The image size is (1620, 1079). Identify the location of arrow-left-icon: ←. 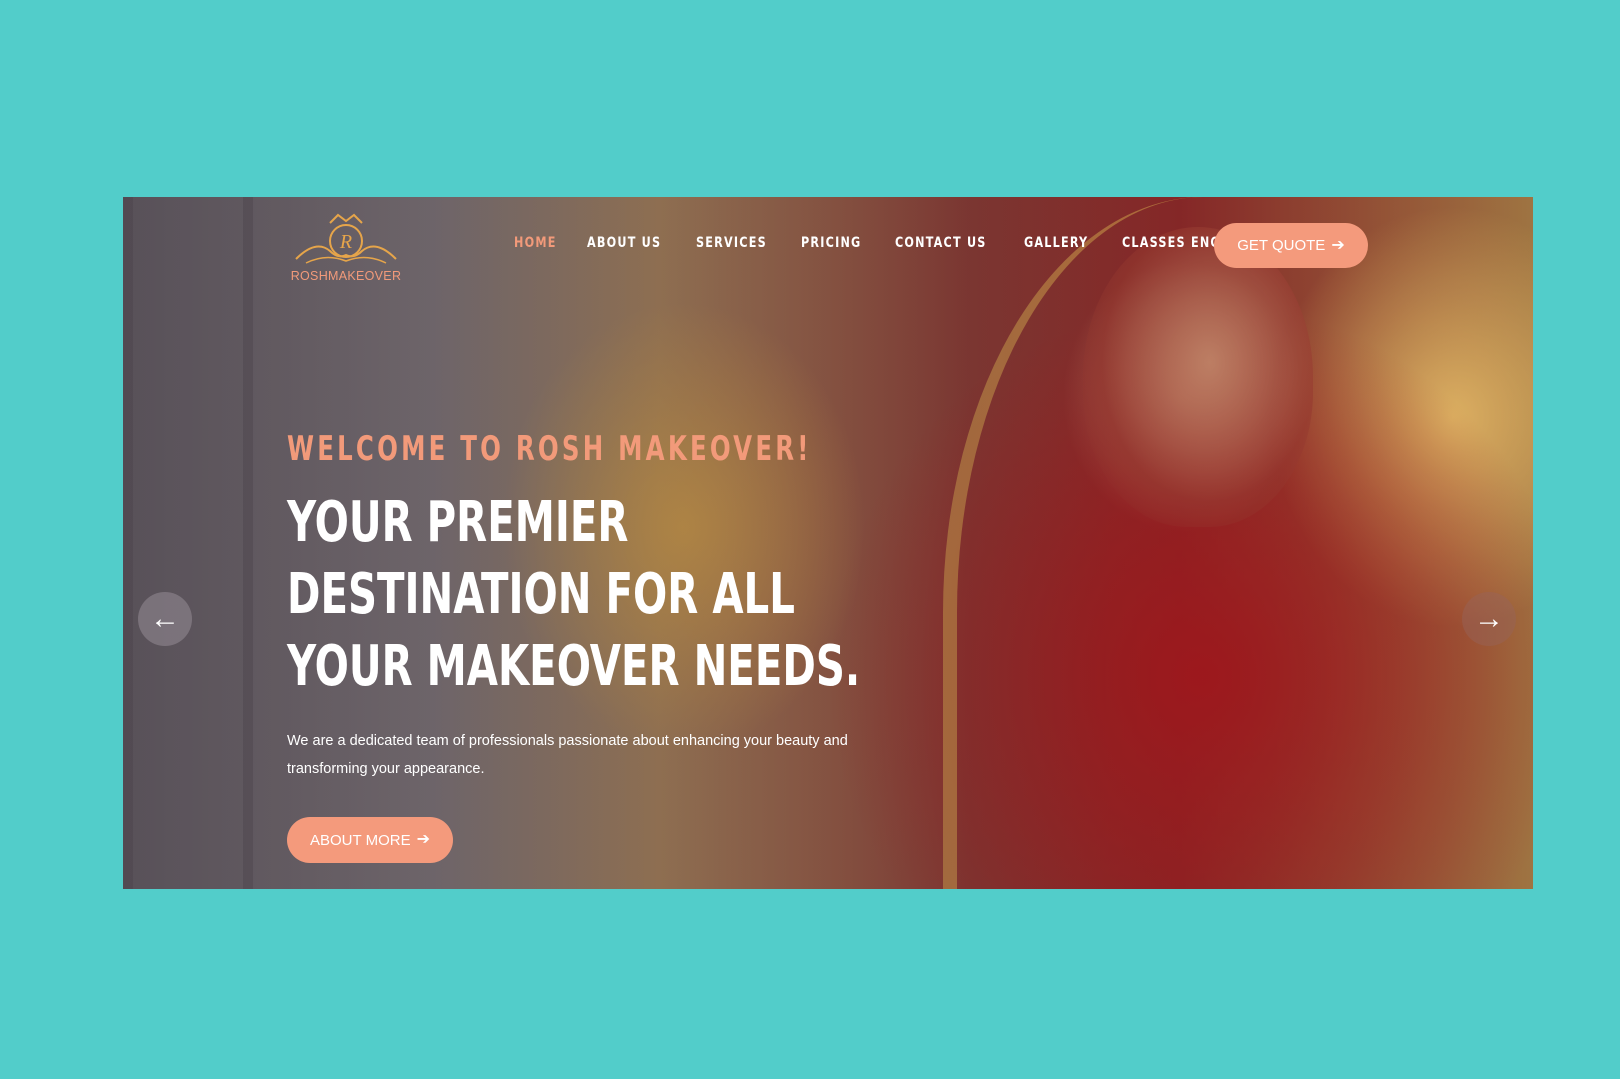
(165, 618).